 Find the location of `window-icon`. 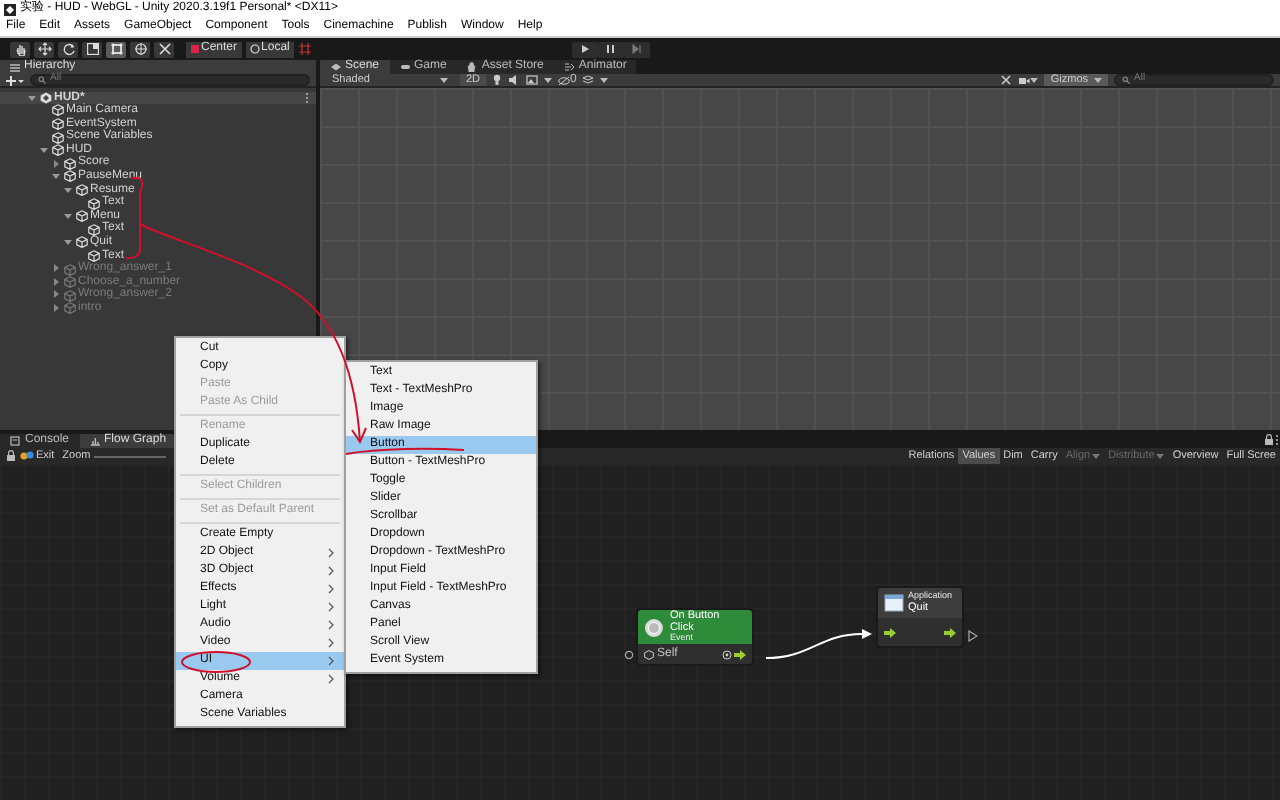

window-icon is located at coordinates (894, 603).